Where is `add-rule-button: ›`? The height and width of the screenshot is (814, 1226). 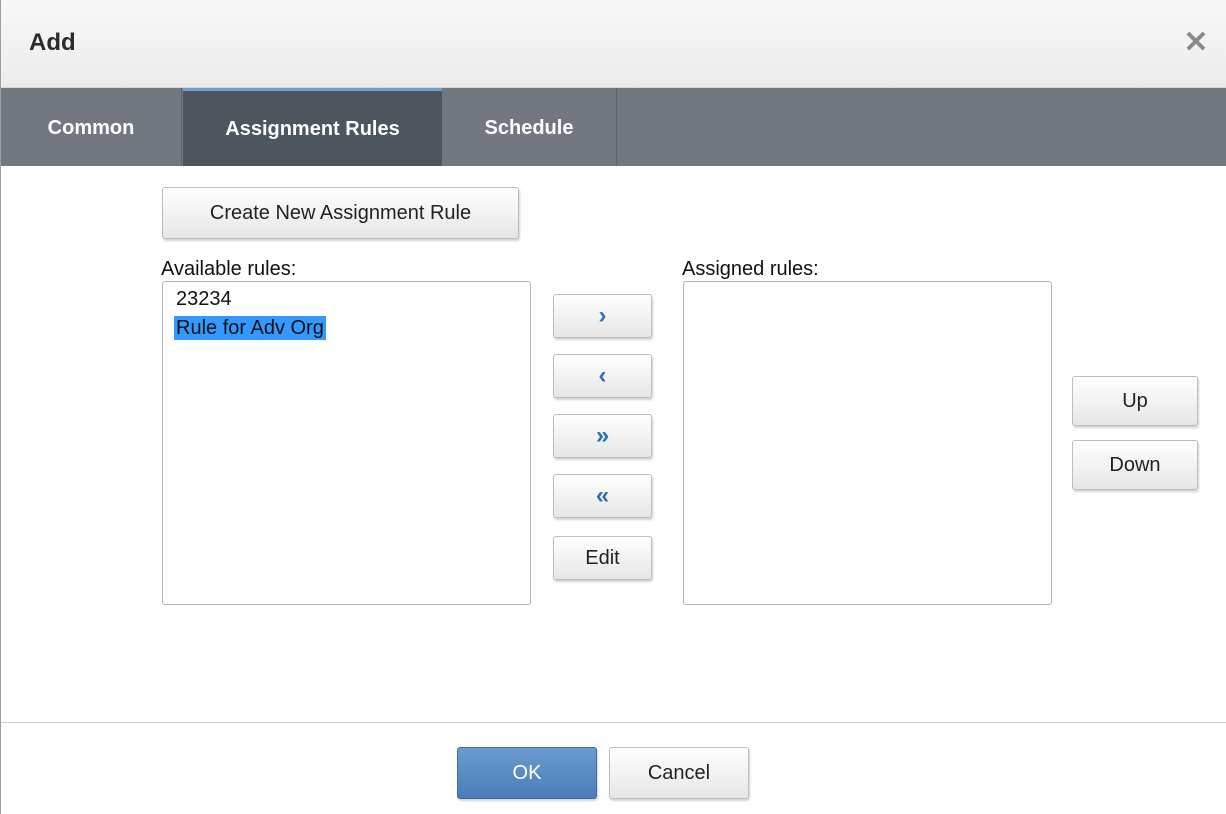
add-rule-button: › is located at coordinates (602, 316).